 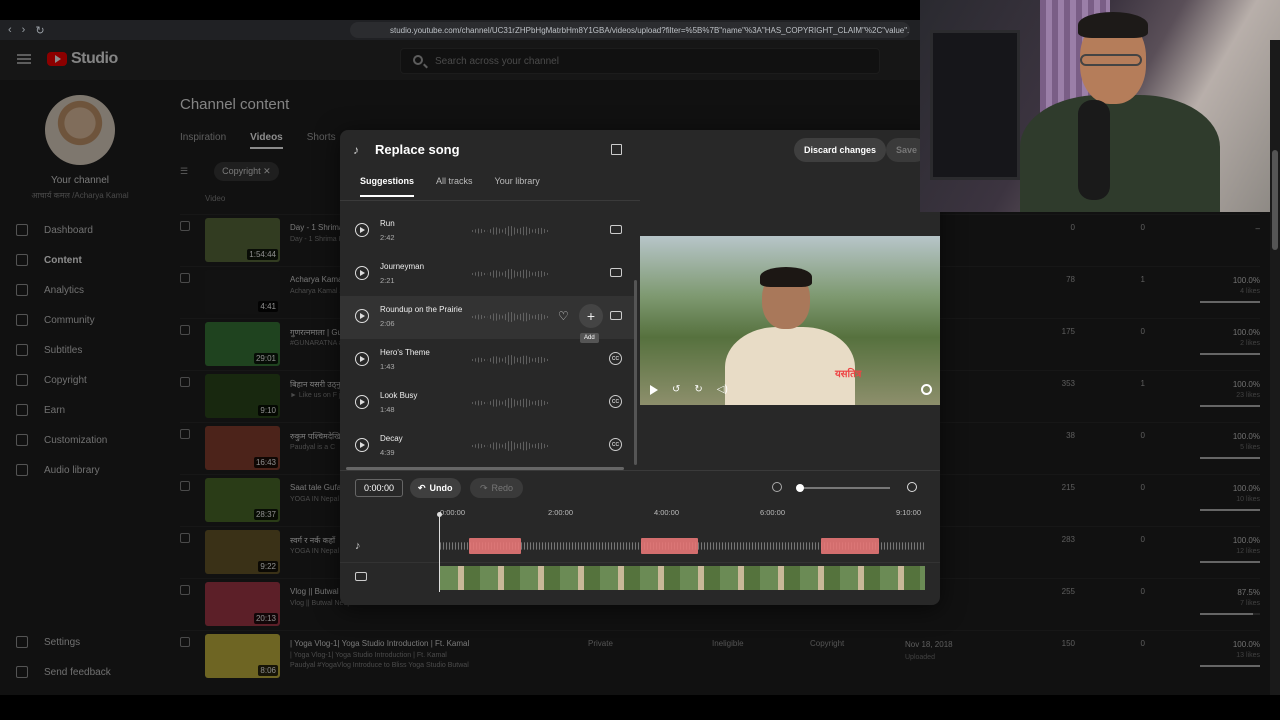 I want to click on song-item: Hero's Theme 1:43 CC, so click(x=488, y=360).